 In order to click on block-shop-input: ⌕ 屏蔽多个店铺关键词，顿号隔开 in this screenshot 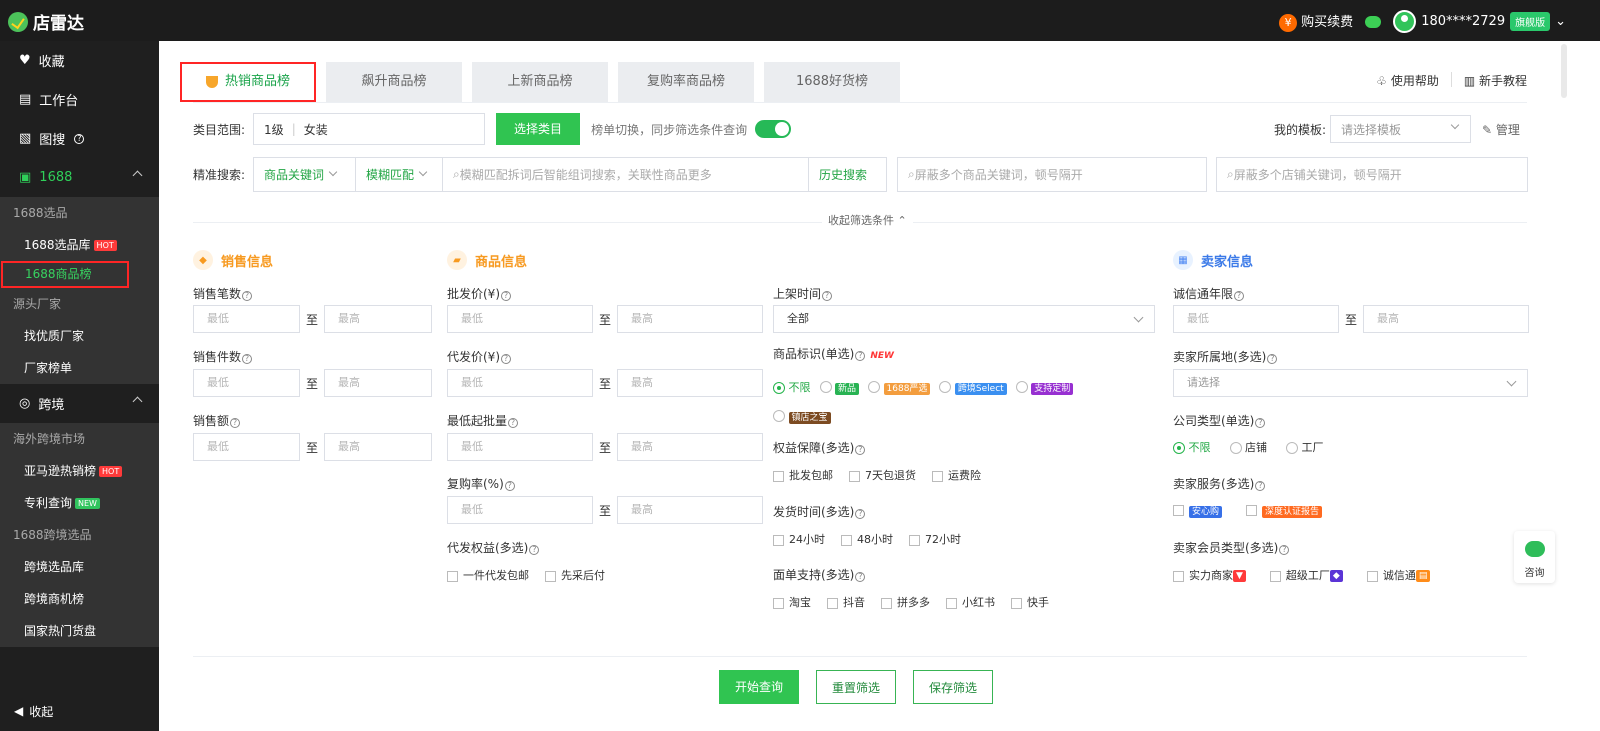, I will do `click(1372, 174)`.